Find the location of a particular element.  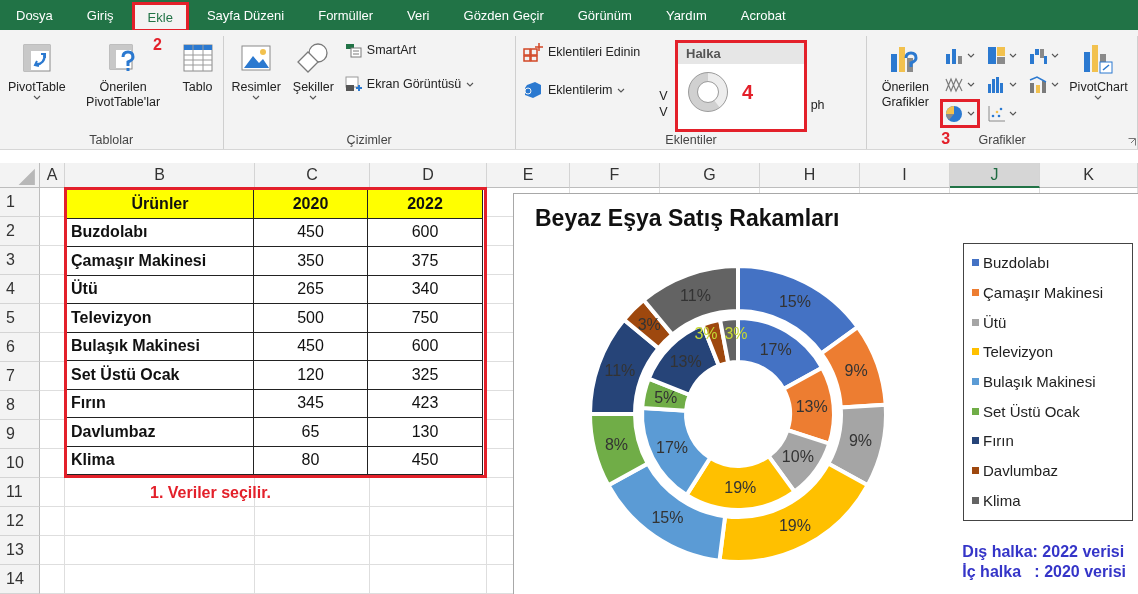

add-in-block-icon is located at coordinates (532, 90).